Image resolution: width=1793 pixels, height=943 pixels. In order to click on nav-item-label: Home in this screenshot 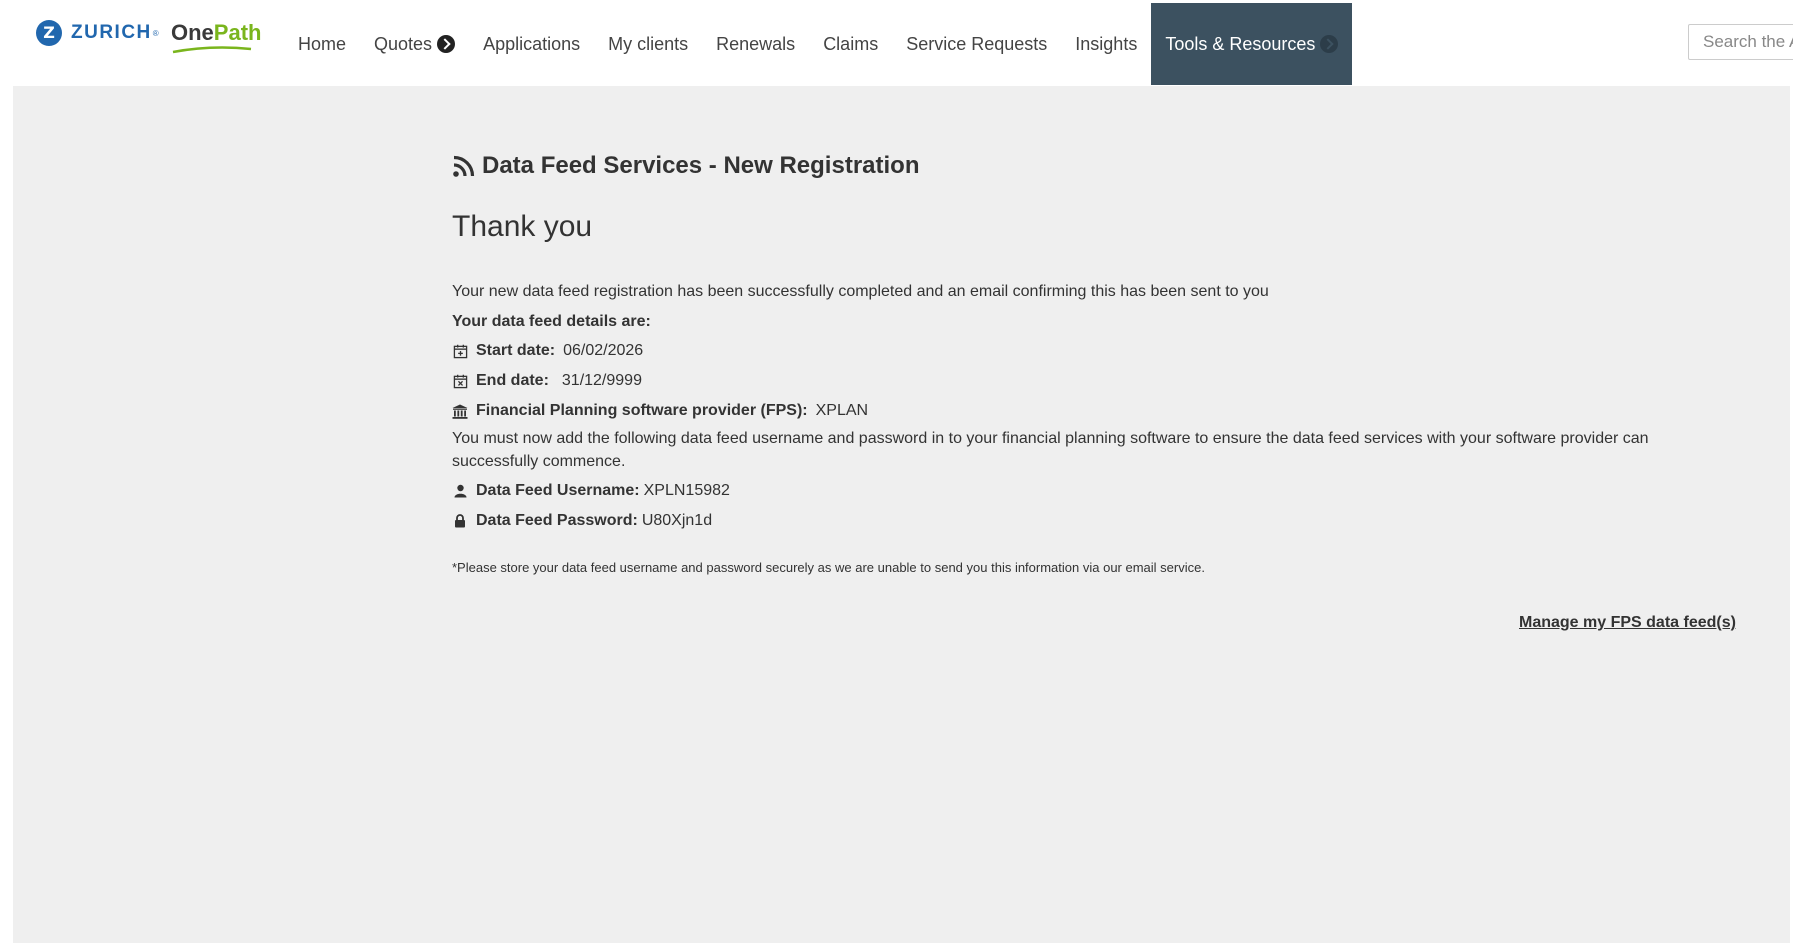, I will do `click(322, 43)`.